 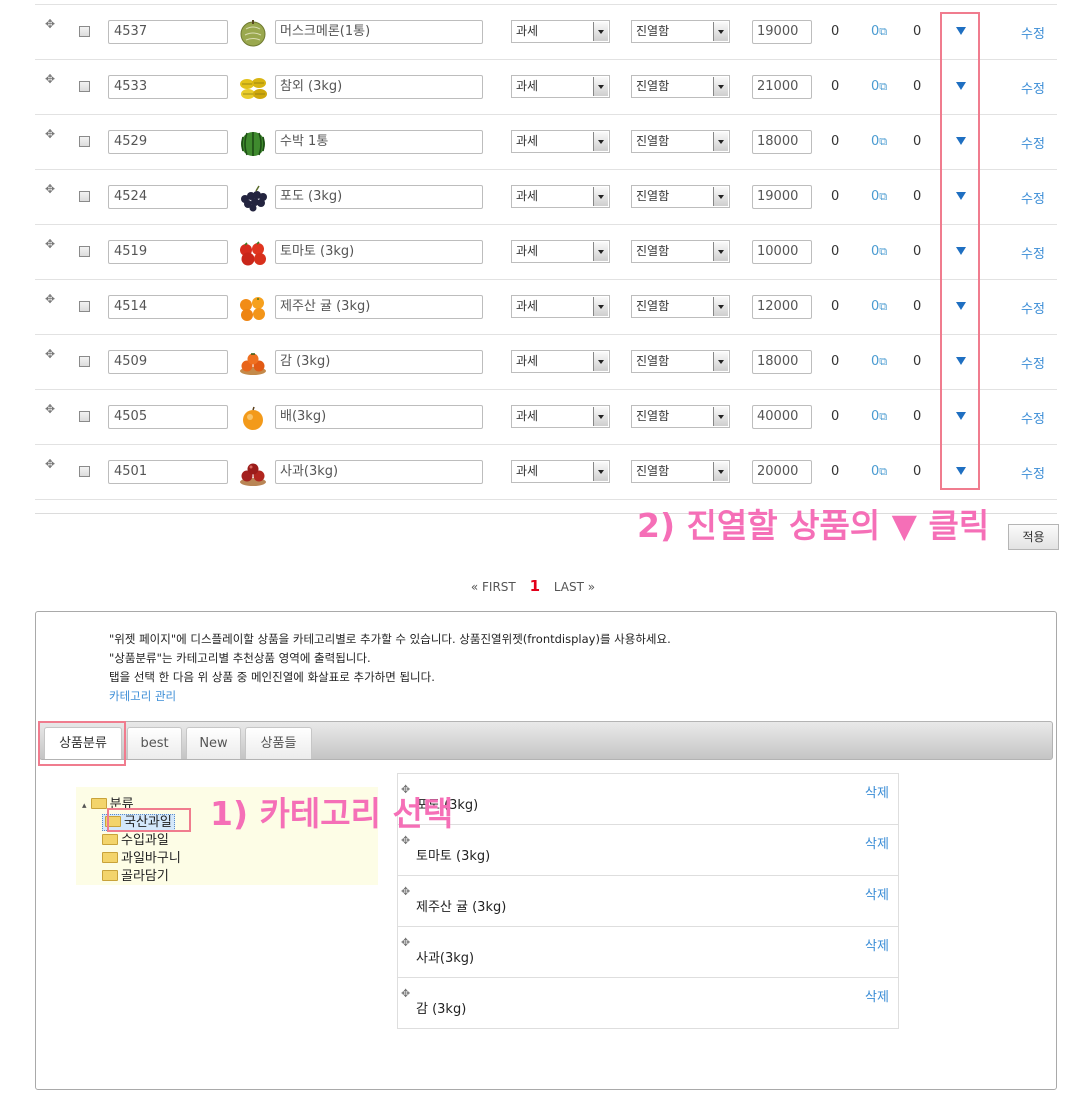 I want to click on pagination: « FIRST 1 LAST », so click(x=533, y=586).